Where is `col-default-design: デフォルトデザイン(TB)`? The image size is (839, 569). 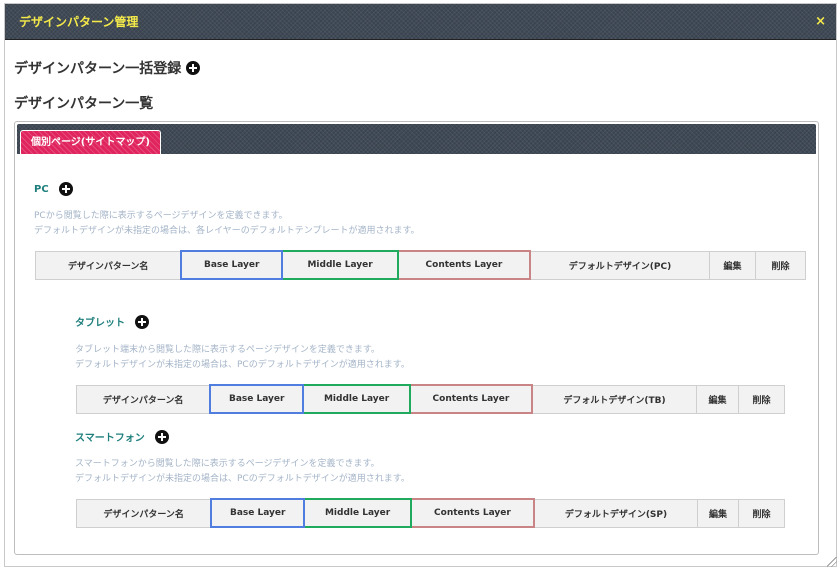 col-default-design: デフォルトデザイン(TB) is located at coordinates (614, 399).